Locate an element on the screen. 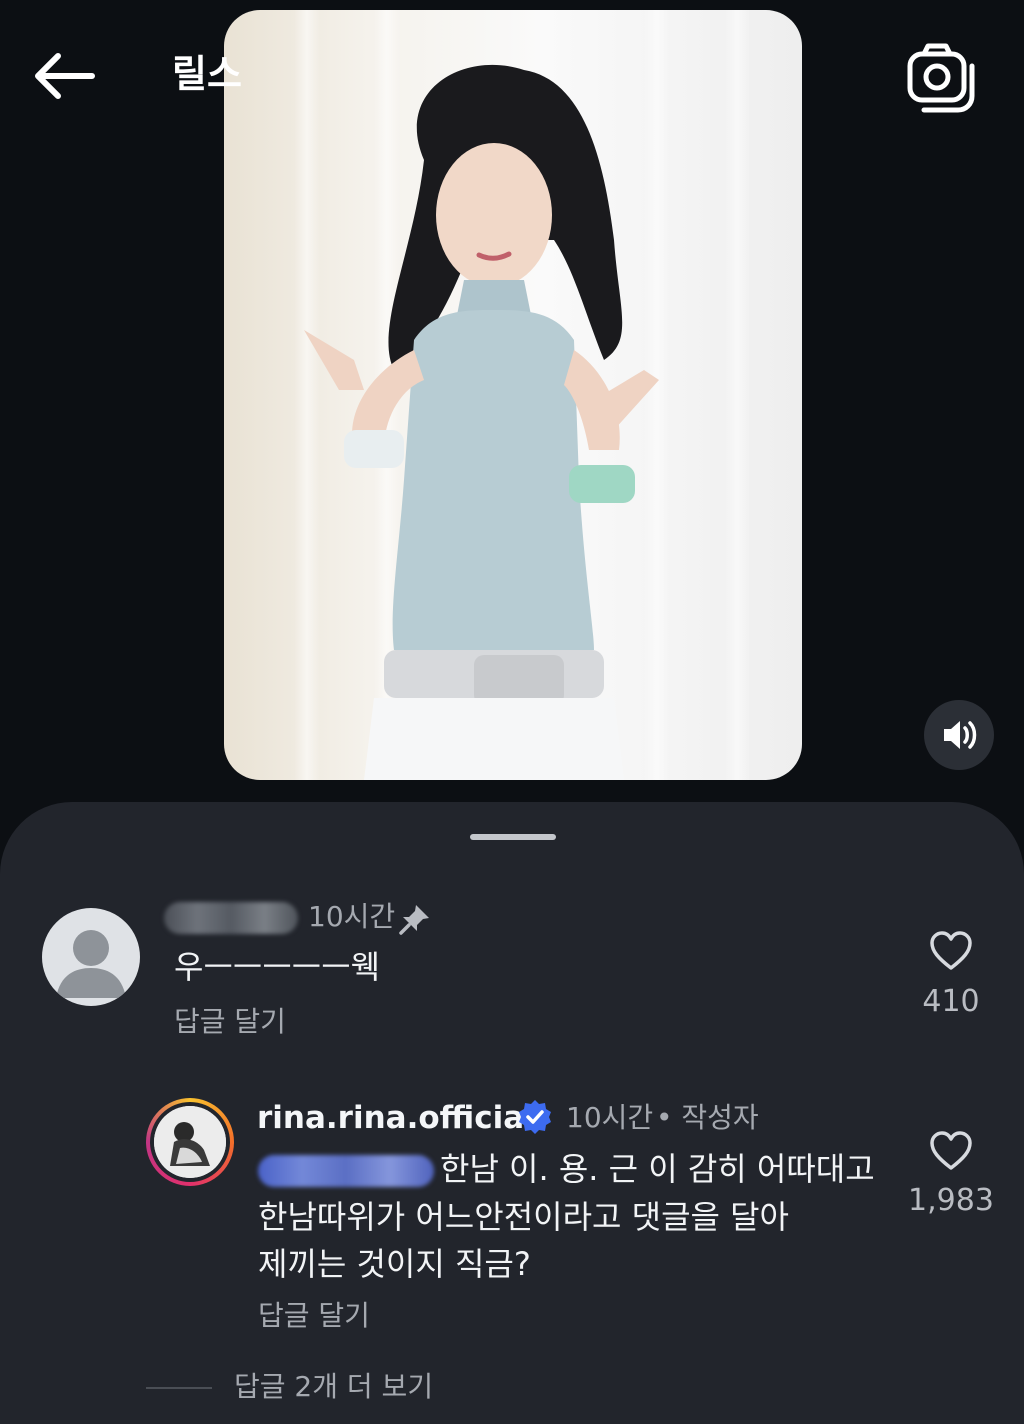  camera-icon is located at coordinates (941, 78).